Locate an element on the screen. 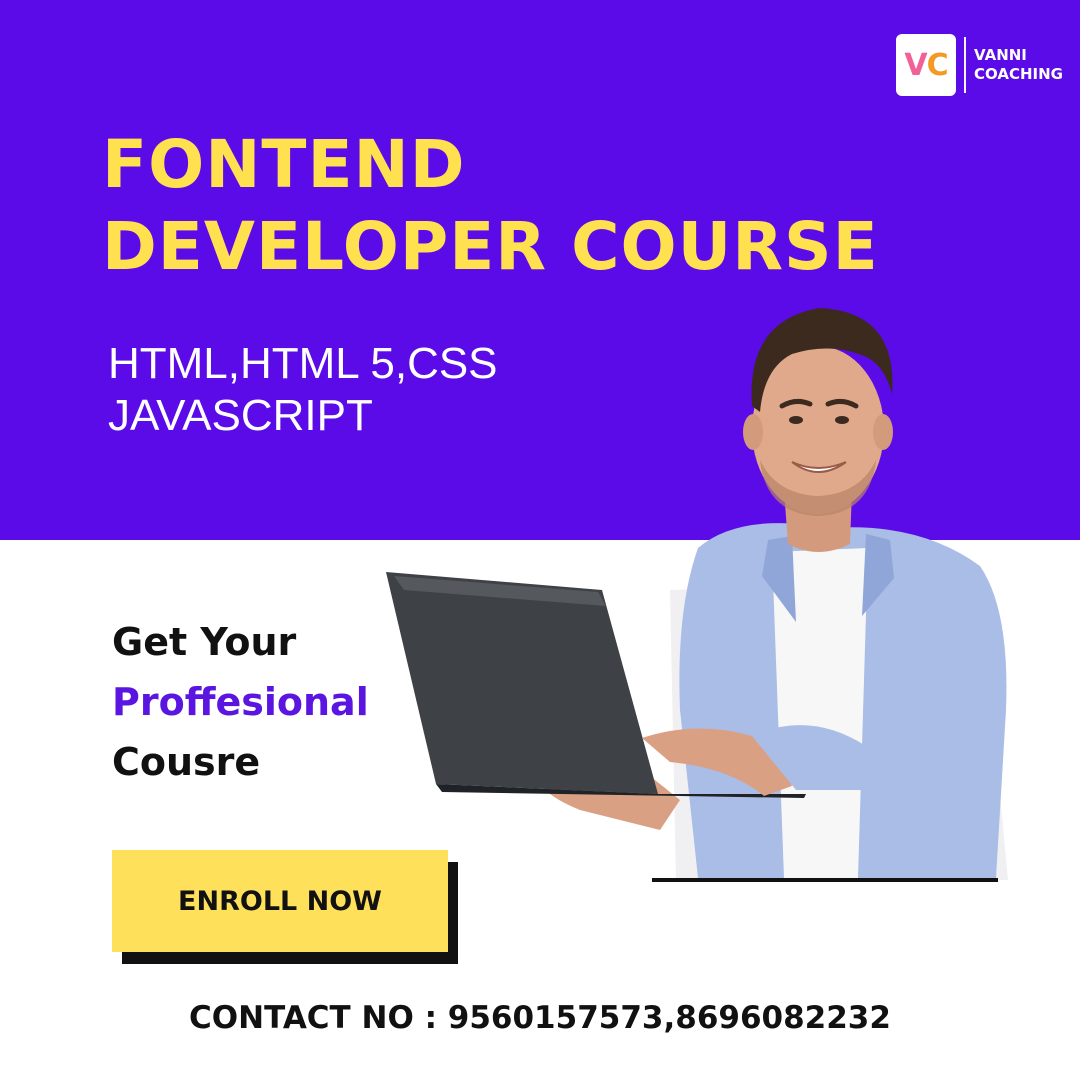 The image size is (1080, 1080). logo-badge: VC is located at coordinates (926, 65).